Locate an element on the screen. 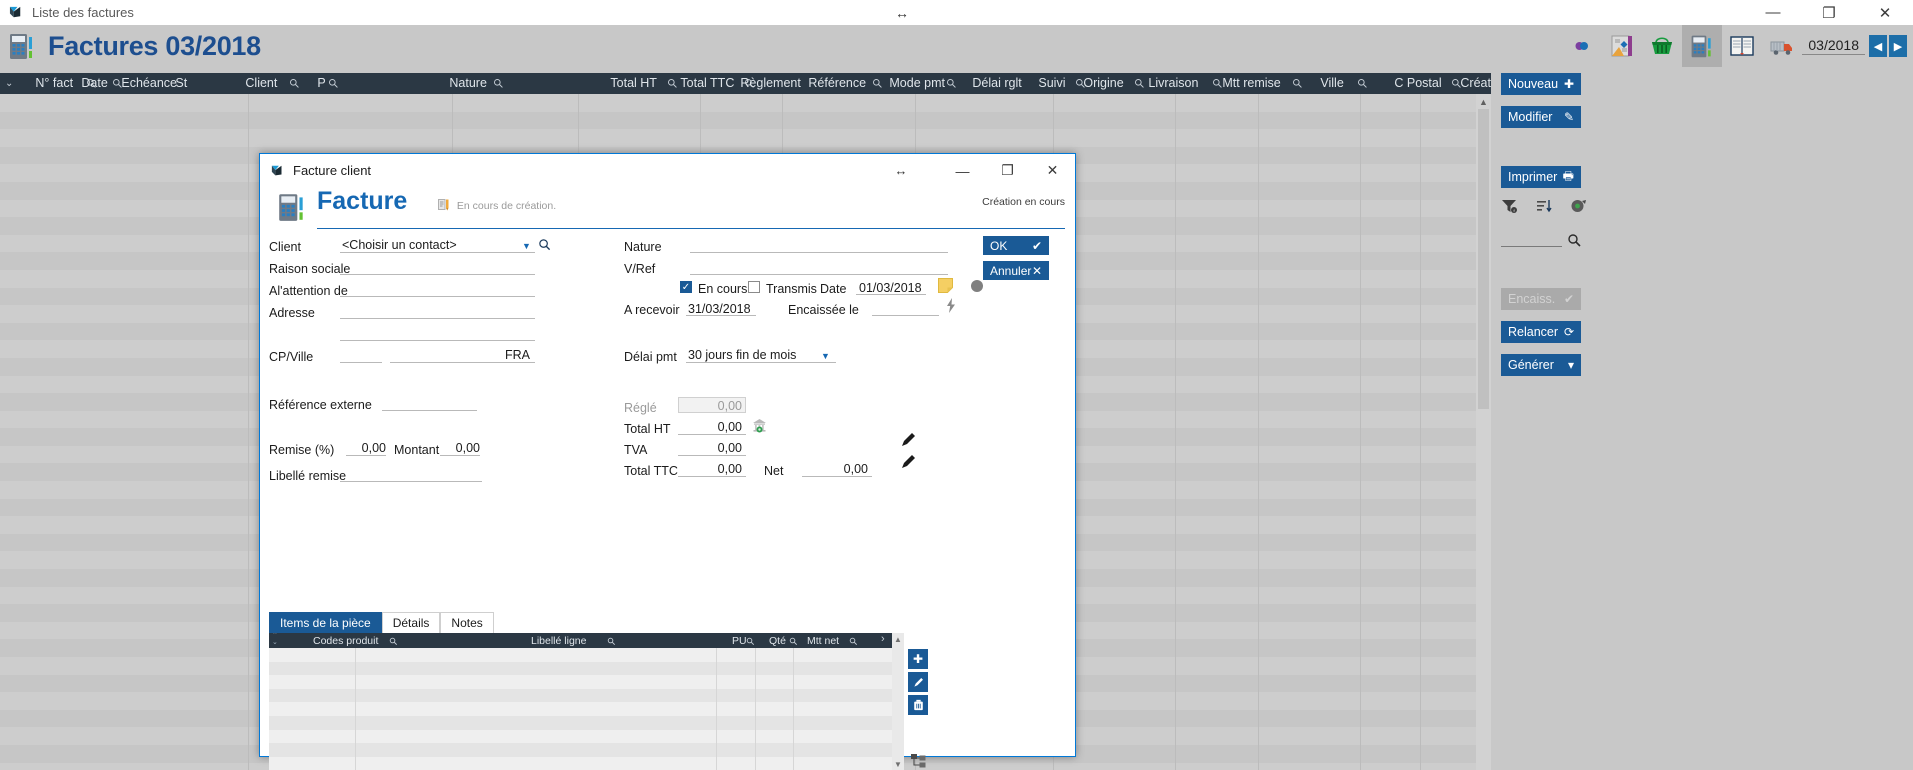 The height and width of the screenshot is (770, 1913). column-header-6: Nature is located at coordinates (468, 83).